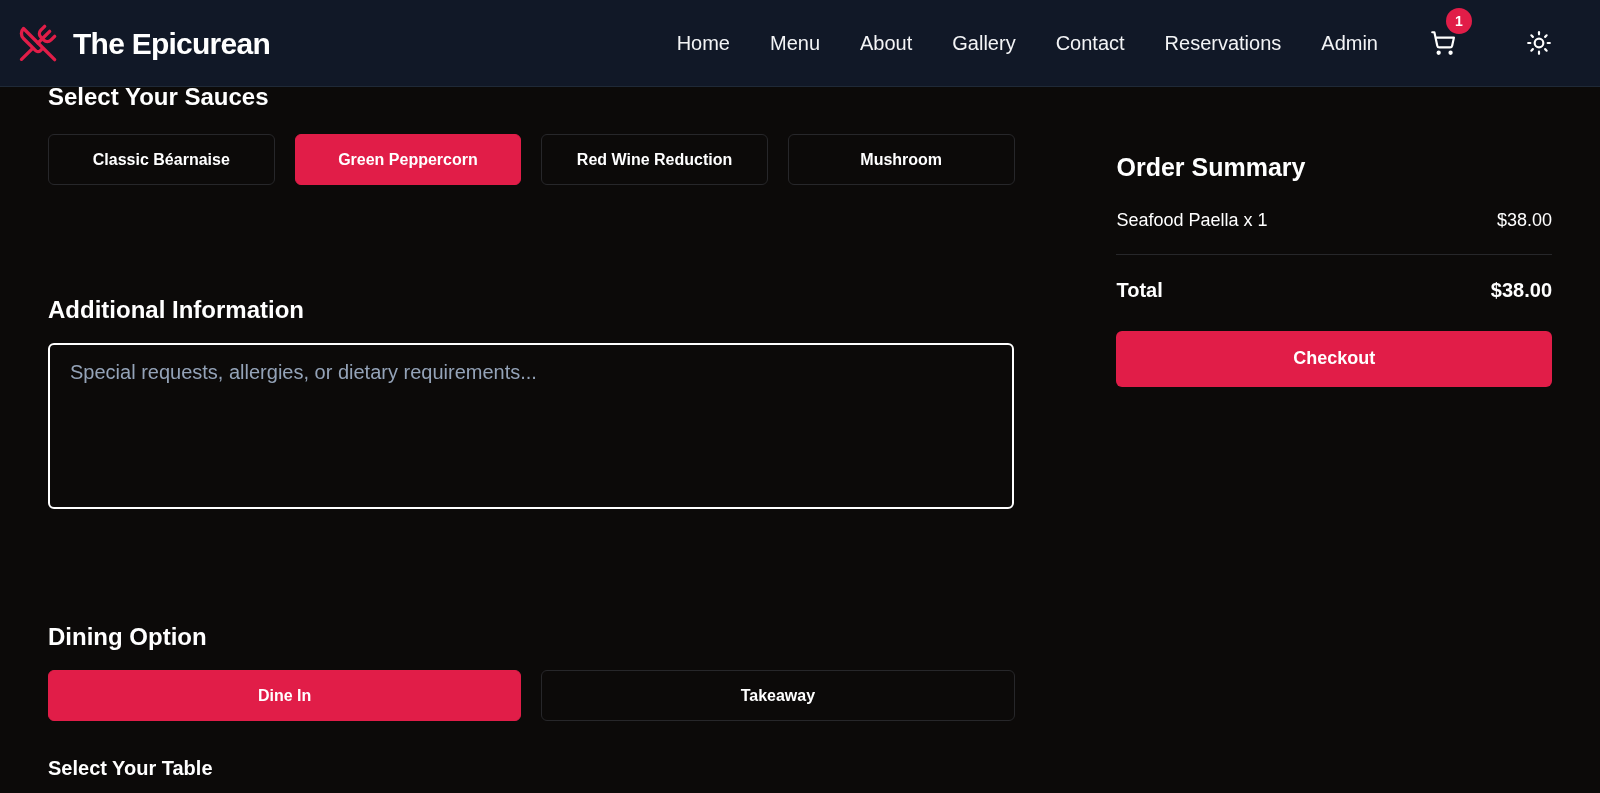 The image size is (1600, 793). I want to click on section-heading: Select Your Sauces, so click(159, 97).